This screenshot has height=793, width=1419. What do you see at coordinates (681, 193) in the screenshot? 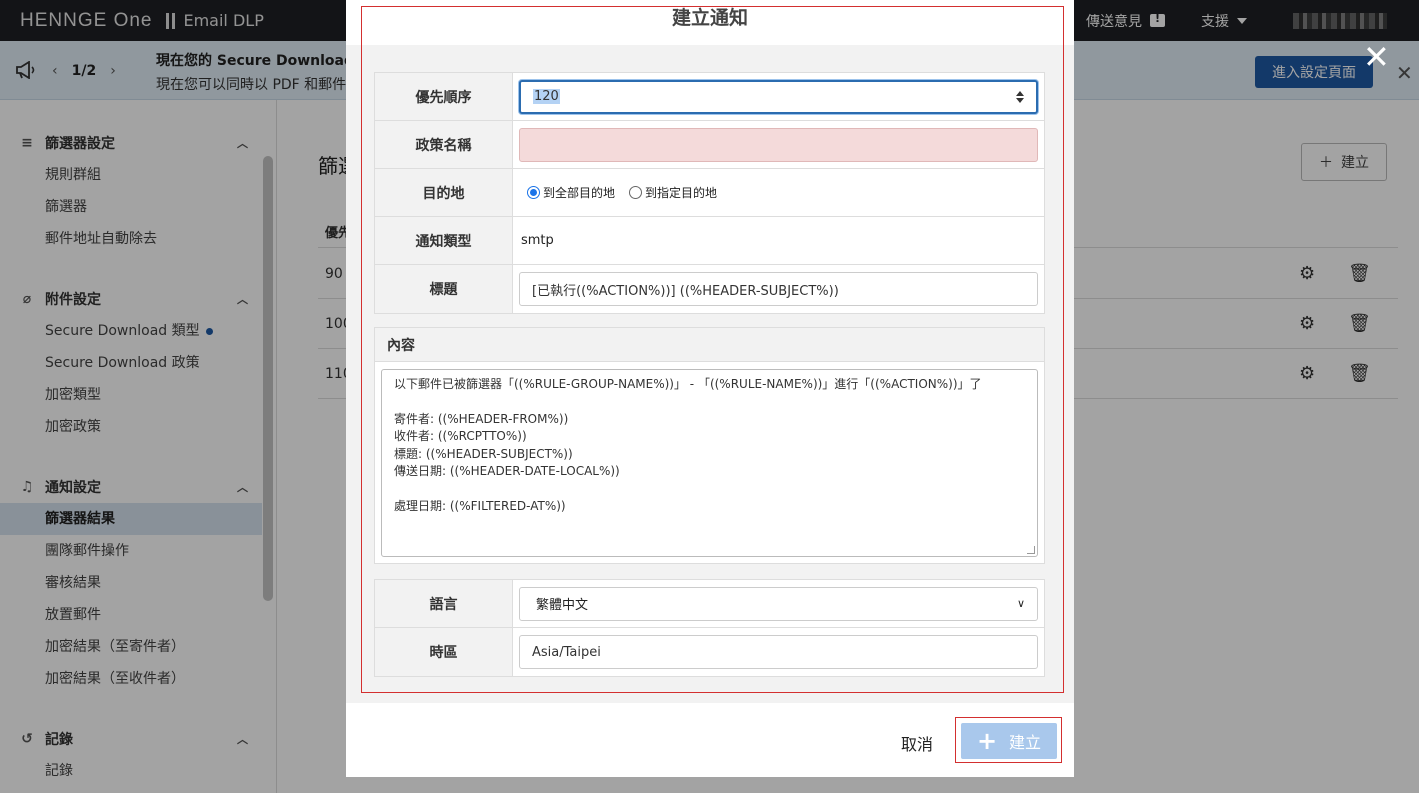
I see `destination-specific-label: 到指定目的地` at bounding box center [681, 193].